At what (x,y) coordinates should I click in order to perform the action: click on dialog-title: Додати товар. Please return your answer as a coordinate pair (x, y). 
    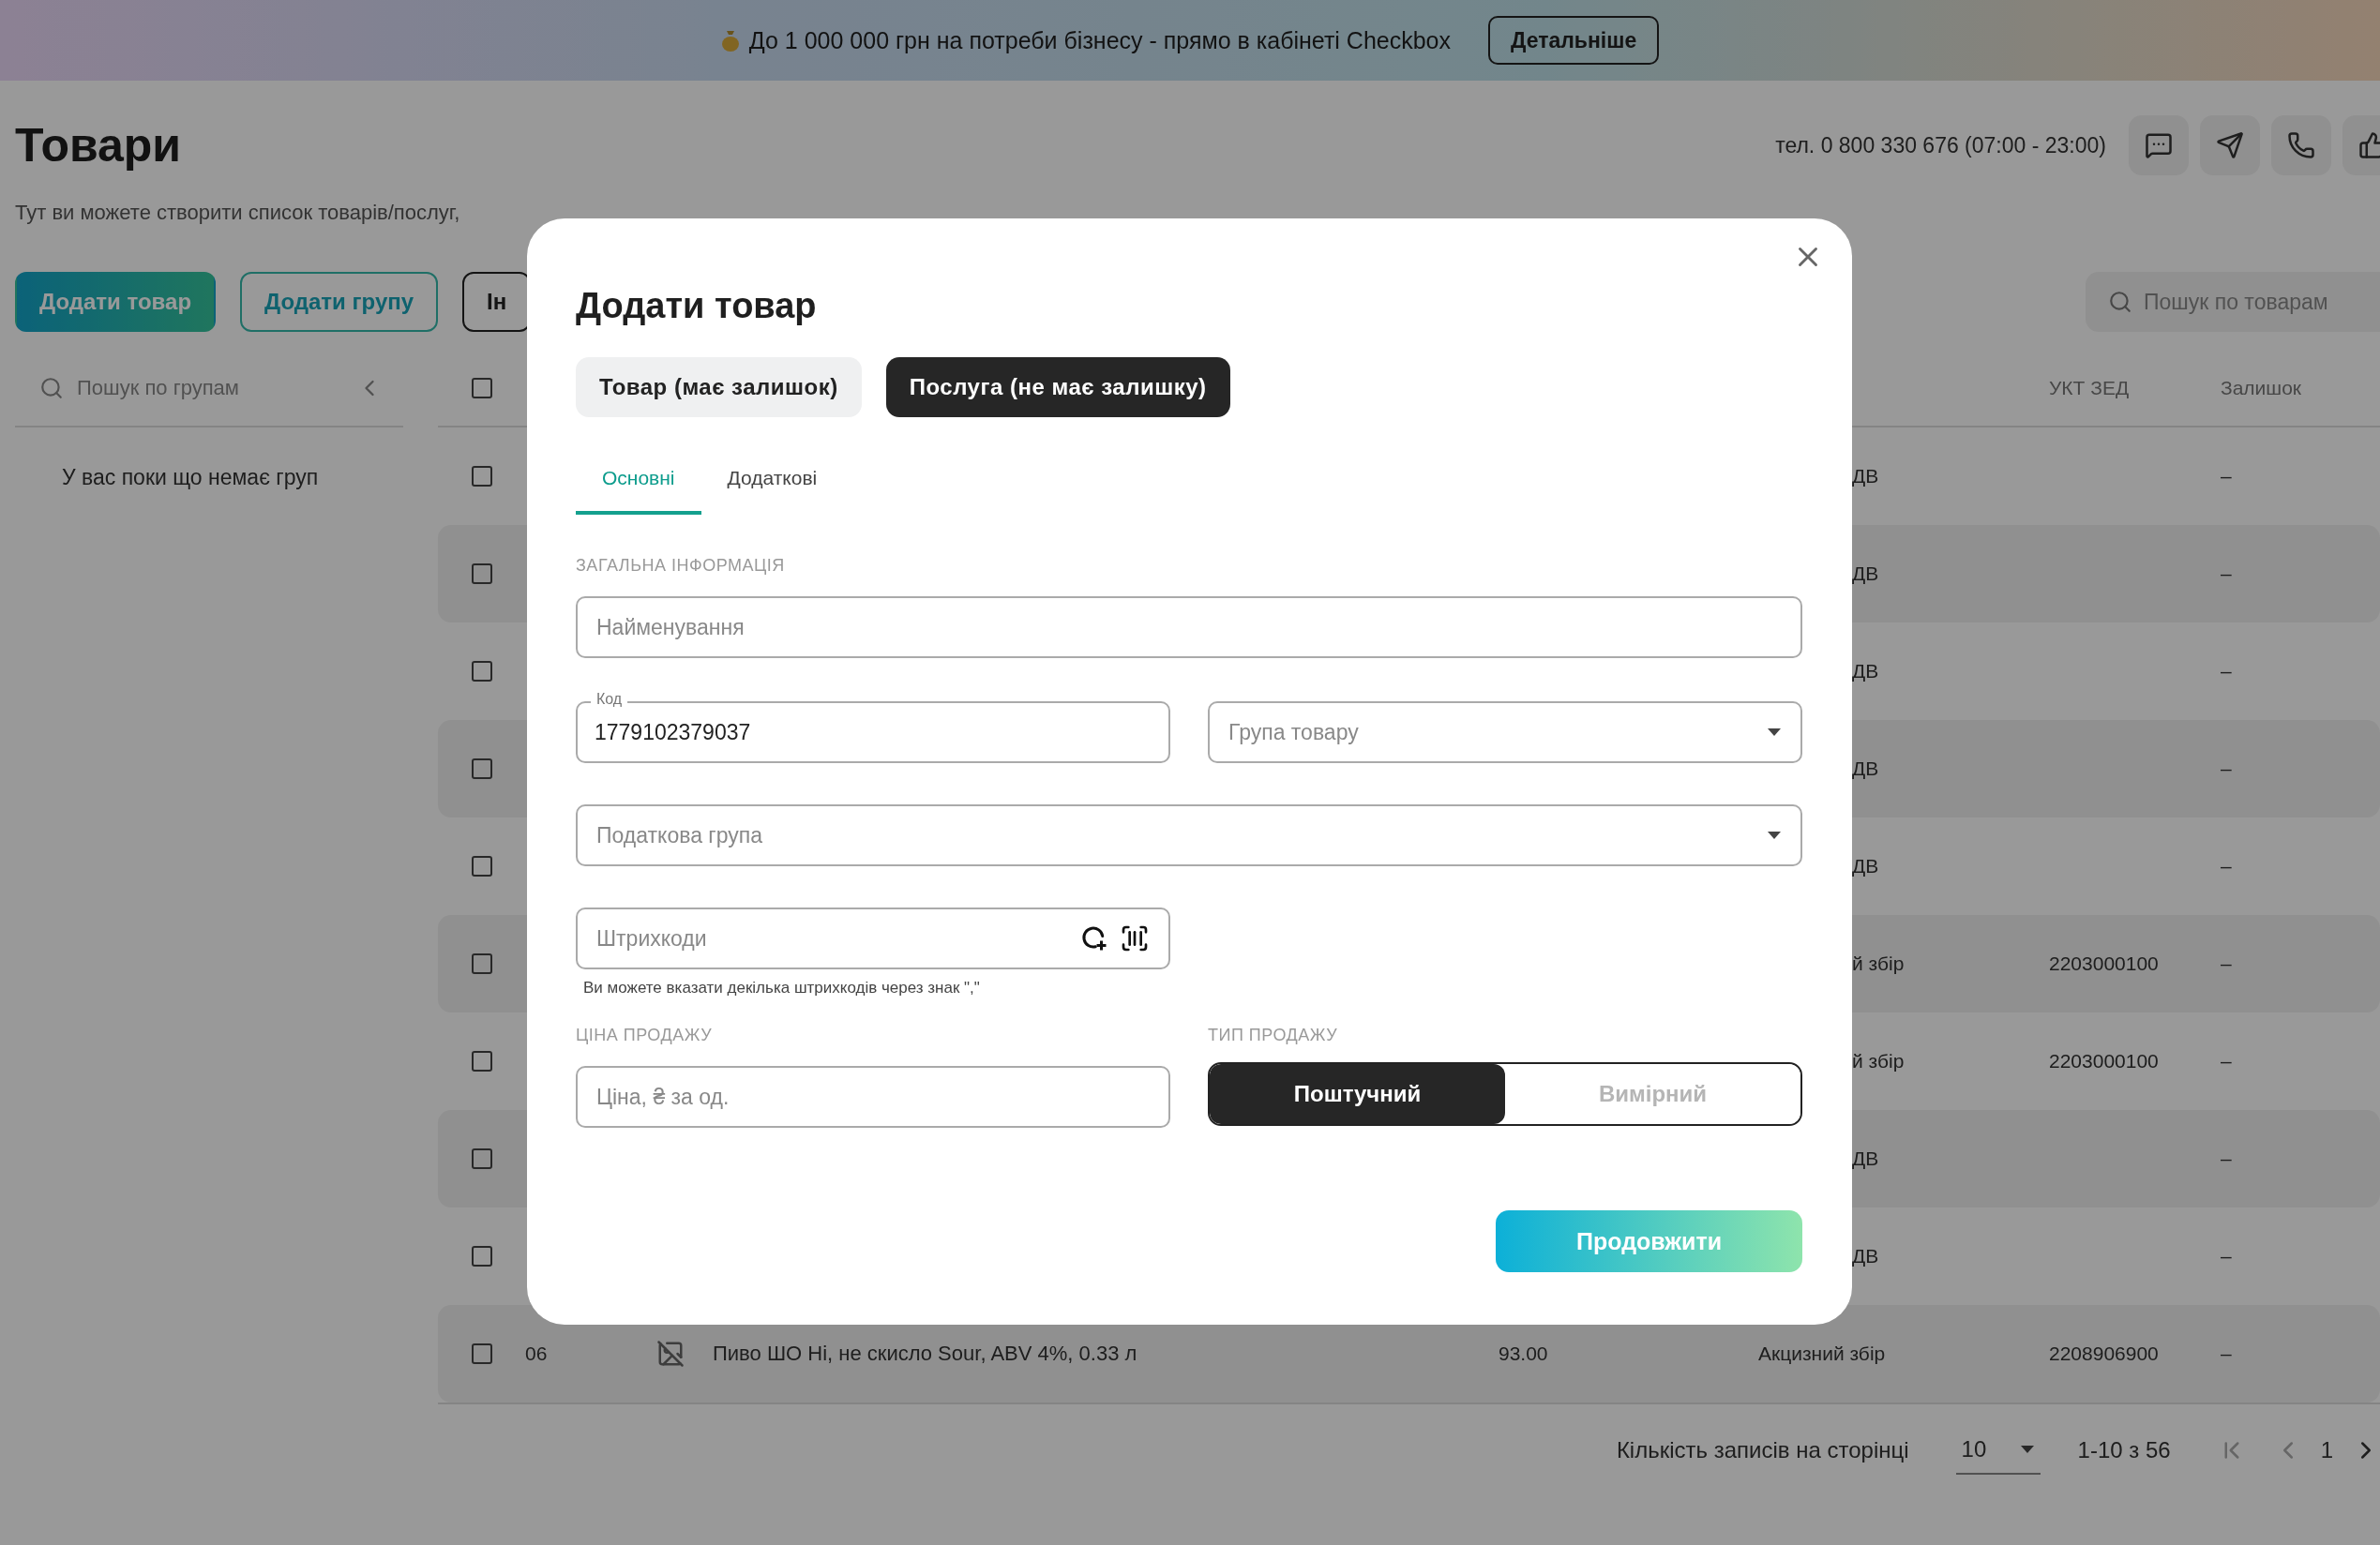
    Looking at the image, I should click on (697, 306).